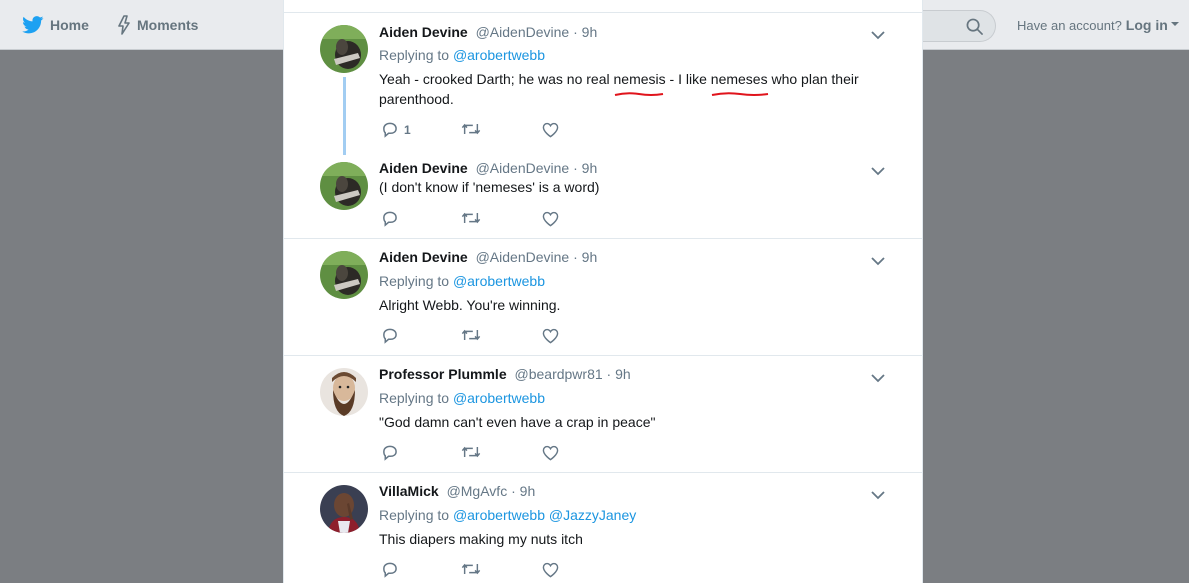  I want to click on reply-button: 1, so click(396, 130).